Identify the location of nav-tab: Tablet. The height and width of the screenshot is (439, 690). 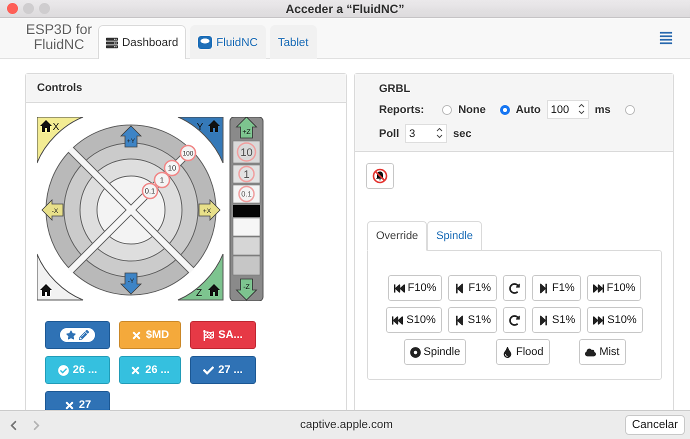
(293, 42).